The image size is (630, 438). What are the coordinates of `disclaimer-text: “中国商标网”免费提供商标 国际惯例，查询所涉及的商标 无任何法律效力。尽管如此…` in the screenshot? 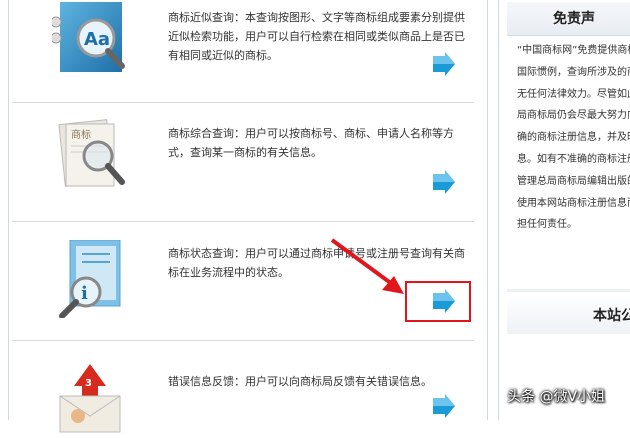 It's located at (573, 138).